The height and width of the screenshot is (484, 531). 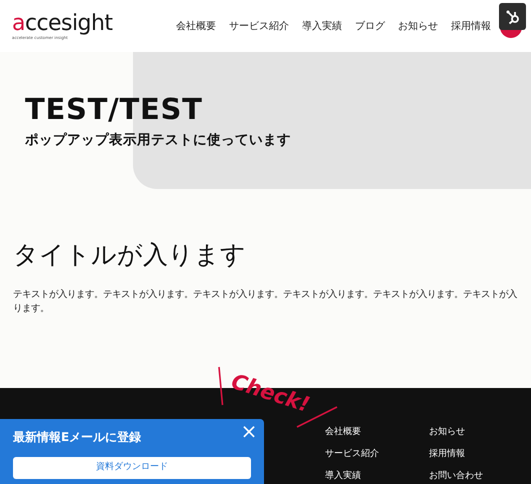 What do you see at coordinates (352, 432) in the screenshot?
I see `footer-link: 会社概要` at bounding box center [352, 432].